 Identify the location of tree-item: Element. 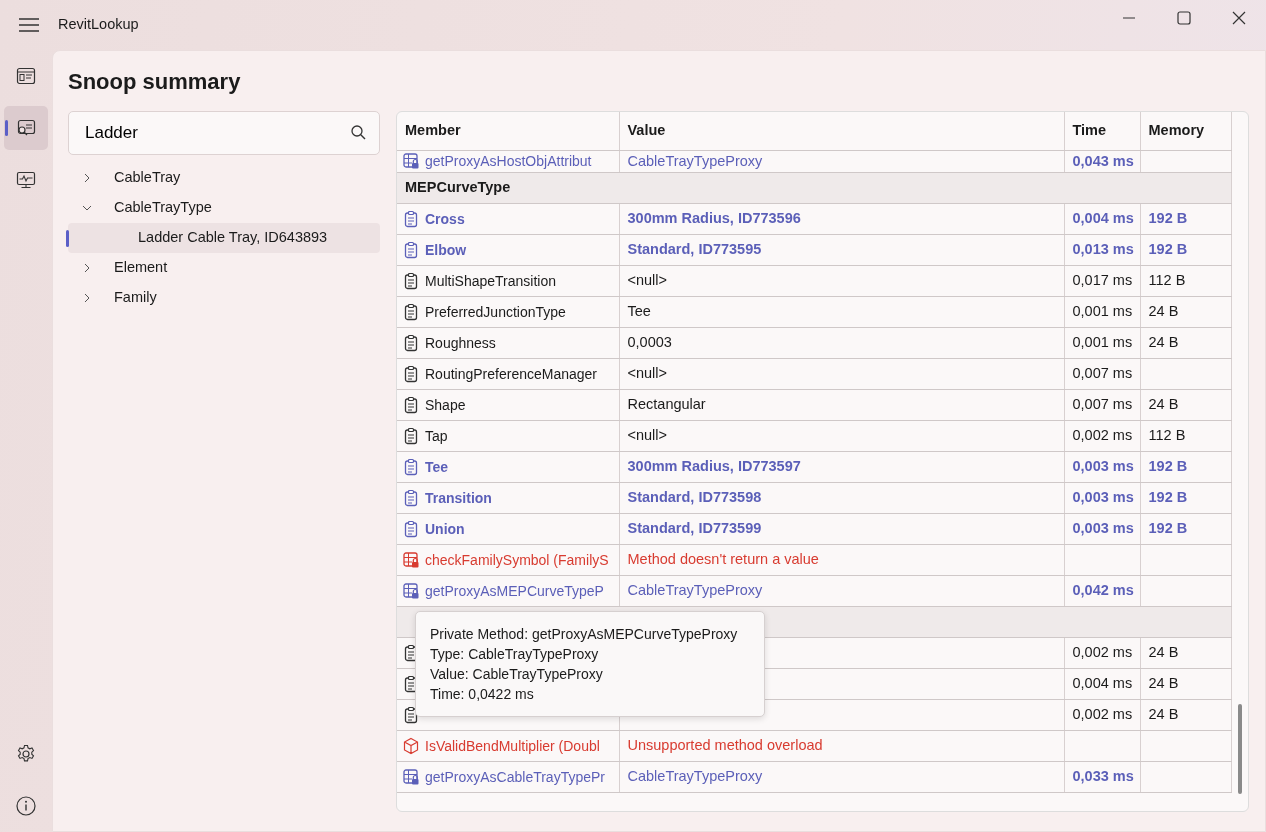
(224, 268).